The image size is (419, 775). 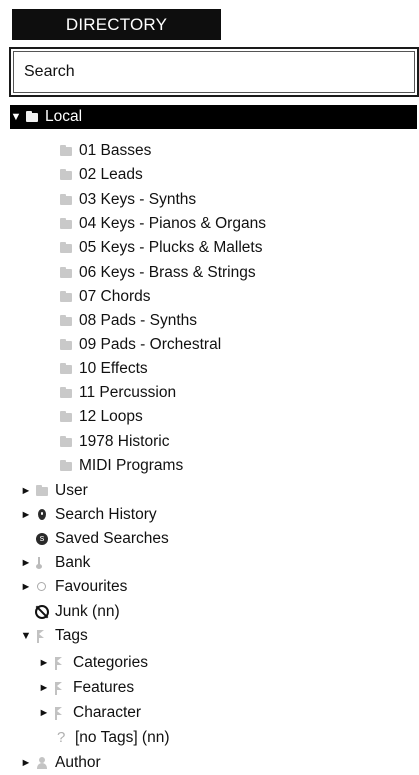 I want to click on tree-item-label: MIDI Programs, so click(x=131, y=465).